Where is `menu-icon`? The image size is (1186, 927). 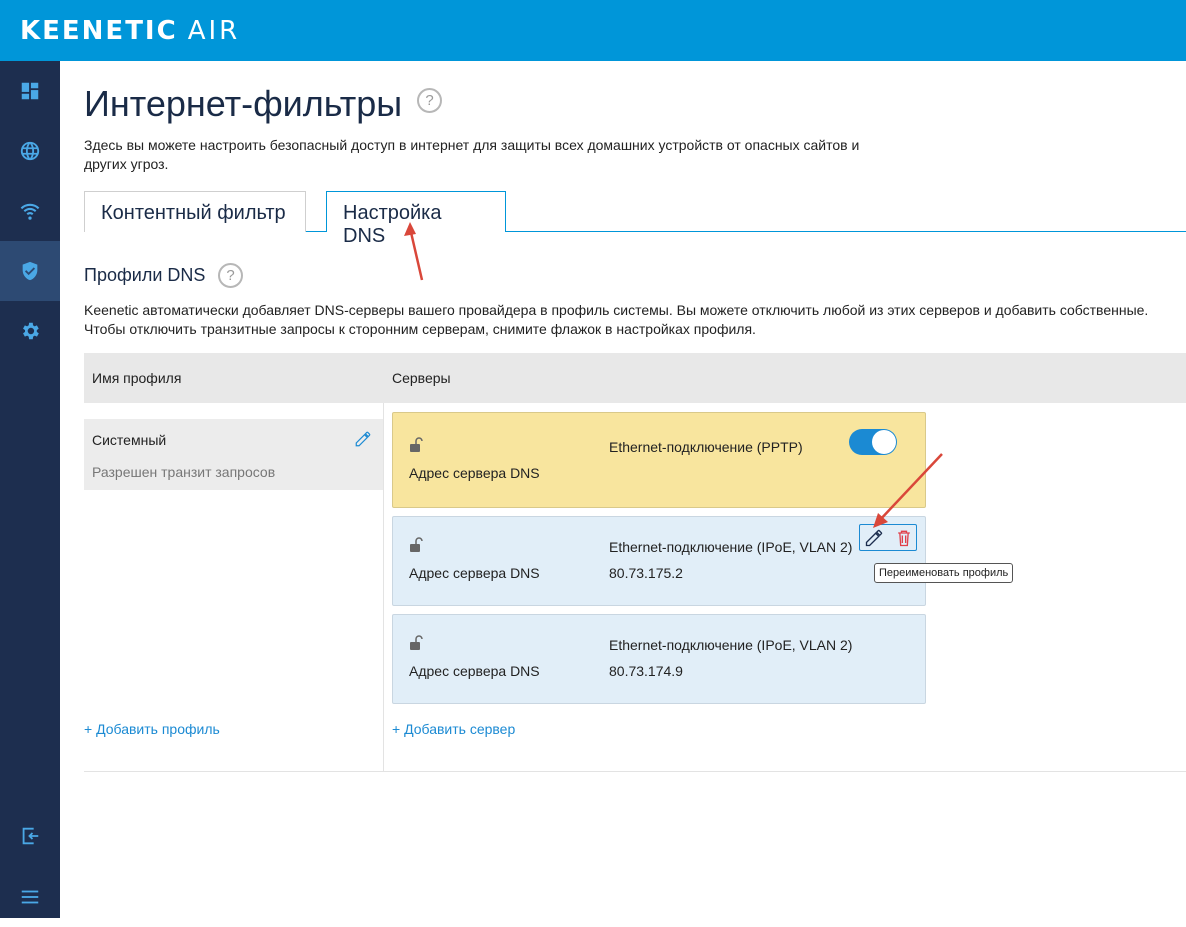 menu-icon is located at coordinates (30, 897).